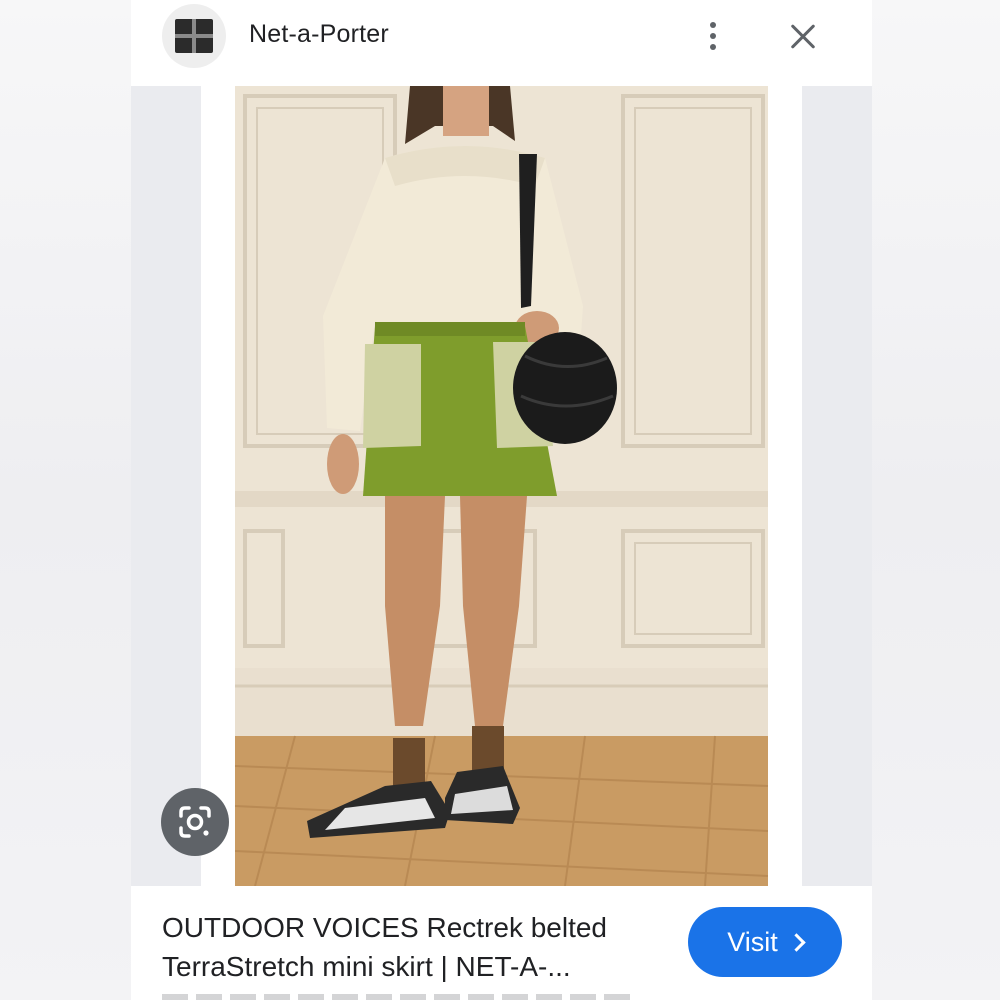 This screenshot has height=1000, width=1000. I want to click on site-logo, so click(194, 36).